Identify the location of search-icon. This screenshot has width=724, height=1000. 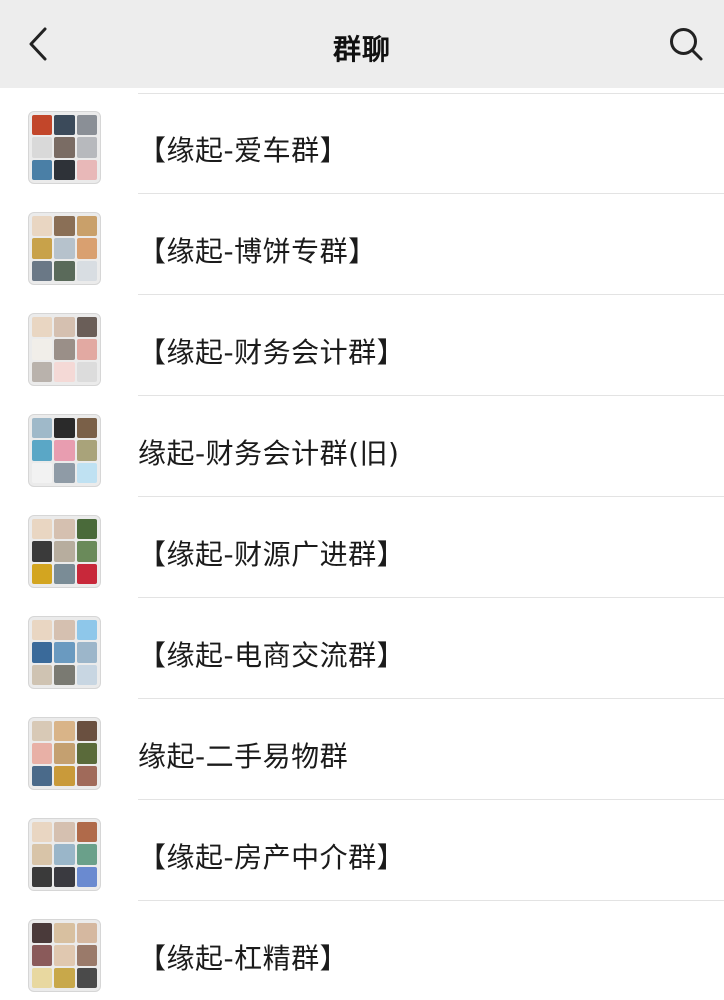
(686, 44).